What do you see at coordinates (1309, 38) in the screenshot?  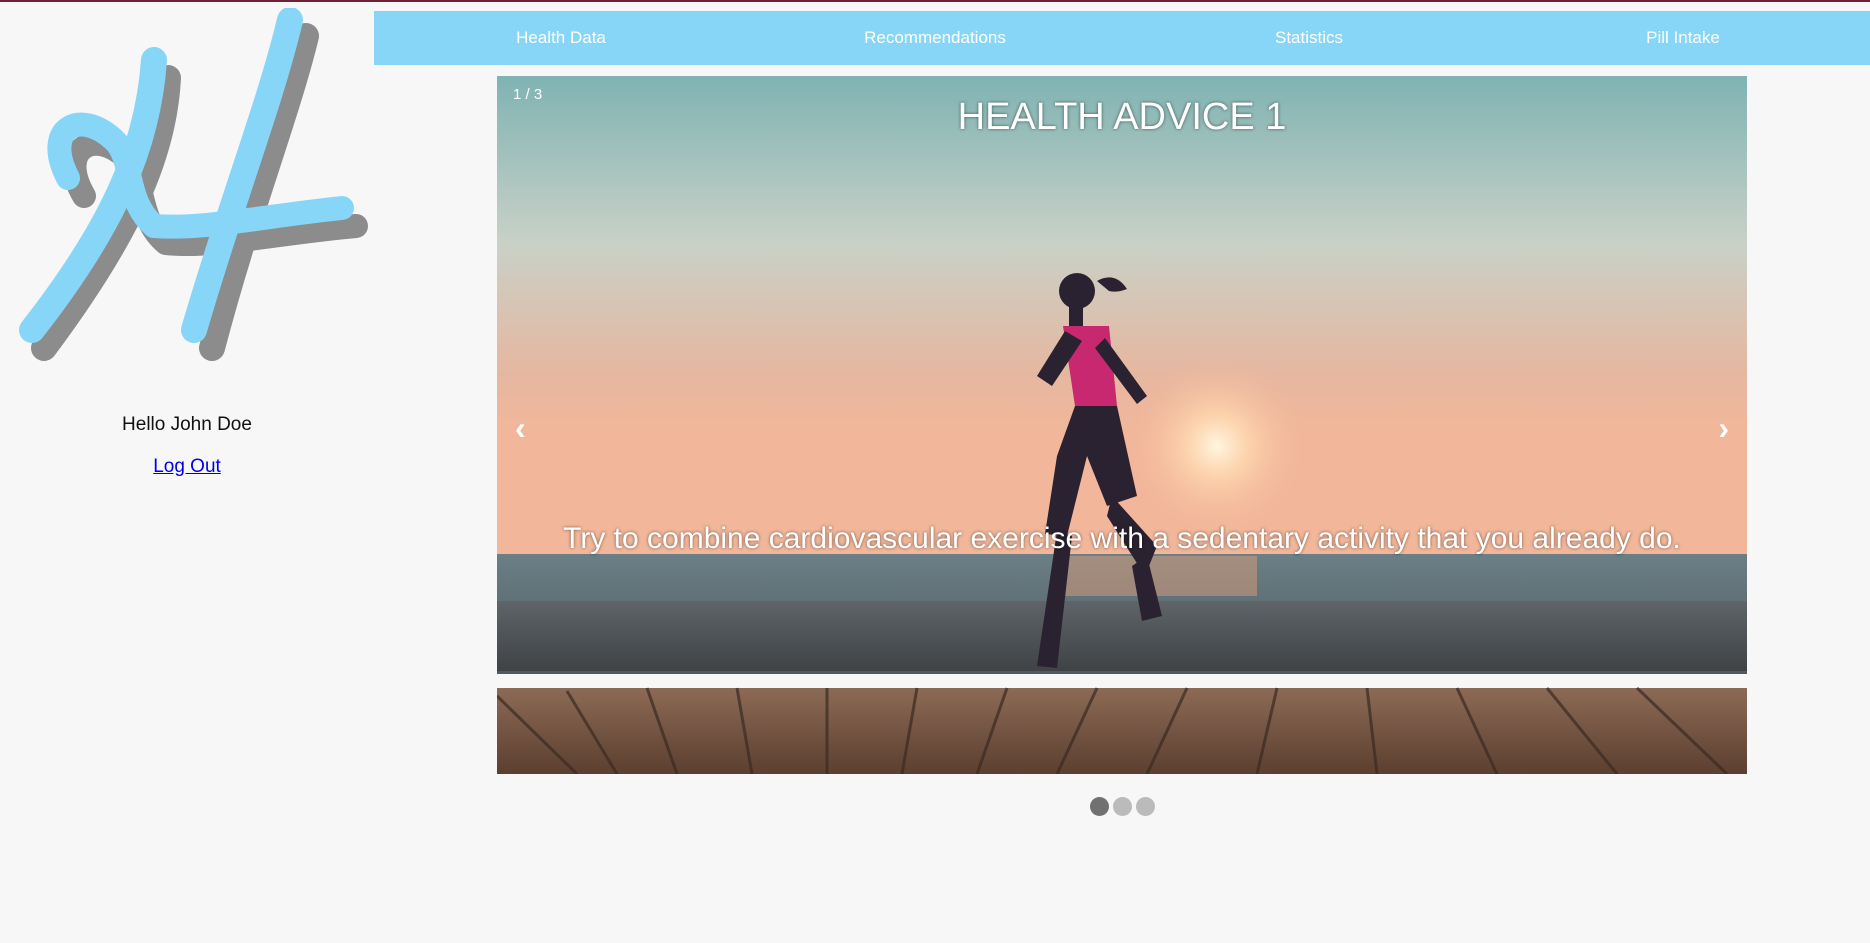 I see `nav-item-statistics: Statistics` at bounding box center [1309, 38].